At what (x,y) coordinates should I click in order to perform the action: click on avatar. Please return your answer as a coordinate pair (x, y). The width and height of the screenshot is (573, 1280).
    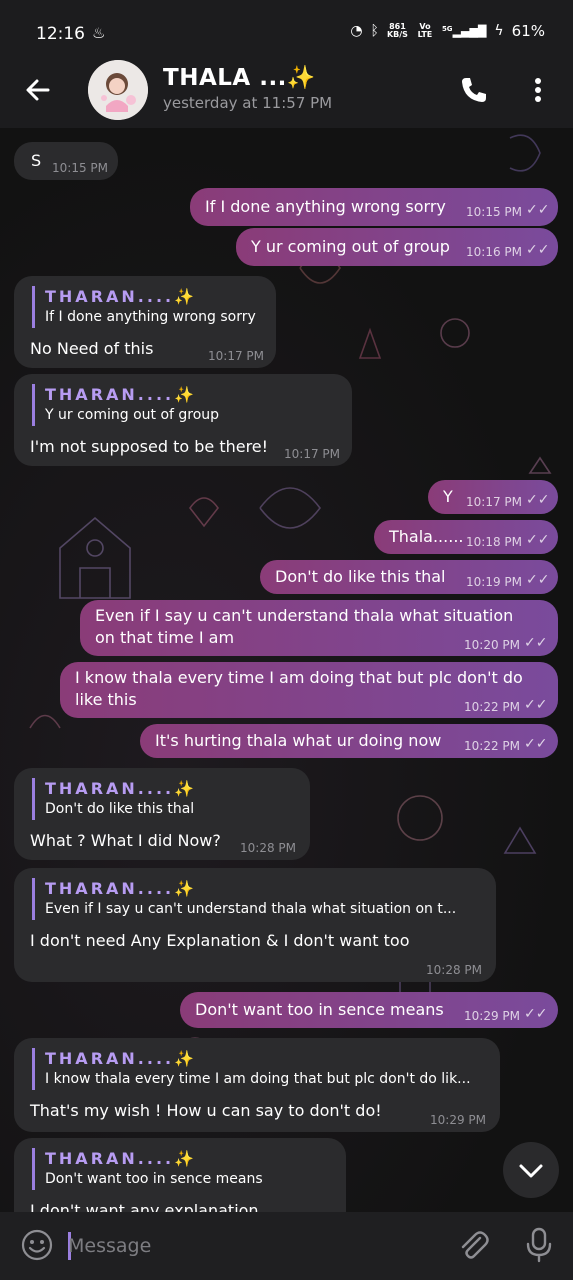
    Looking at the image, I should click on (118, 90).